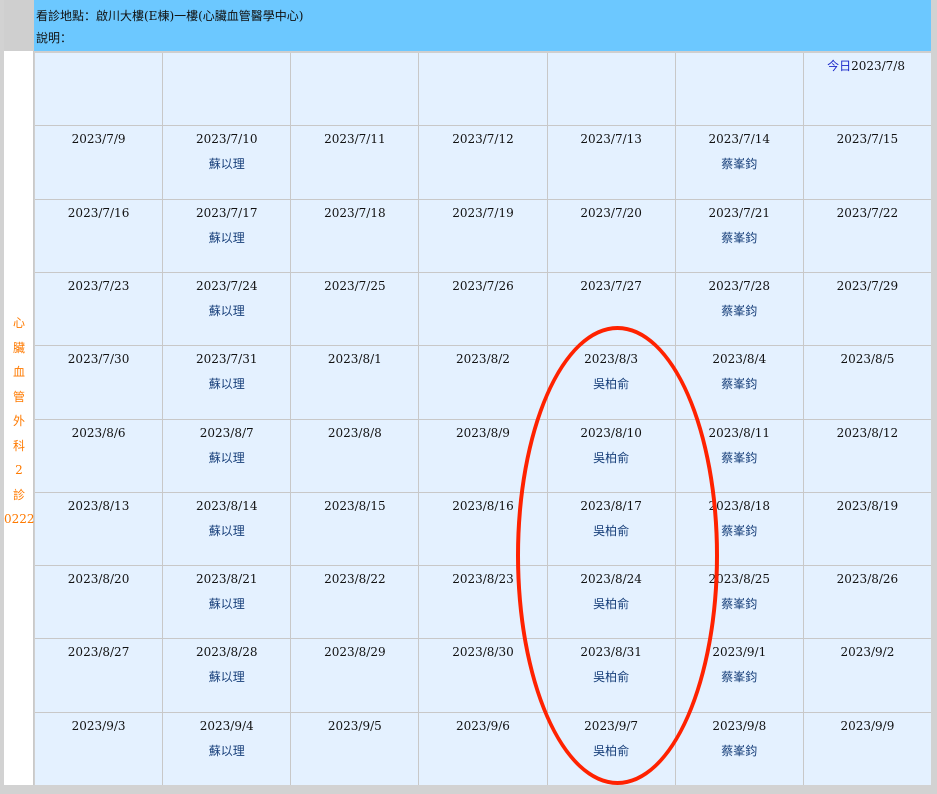 This screenshot has height=794, width=937. Describe the element at coordinates (226, 359) in the screenshot. I see `calendar-date: 2023/7/31` at that location.